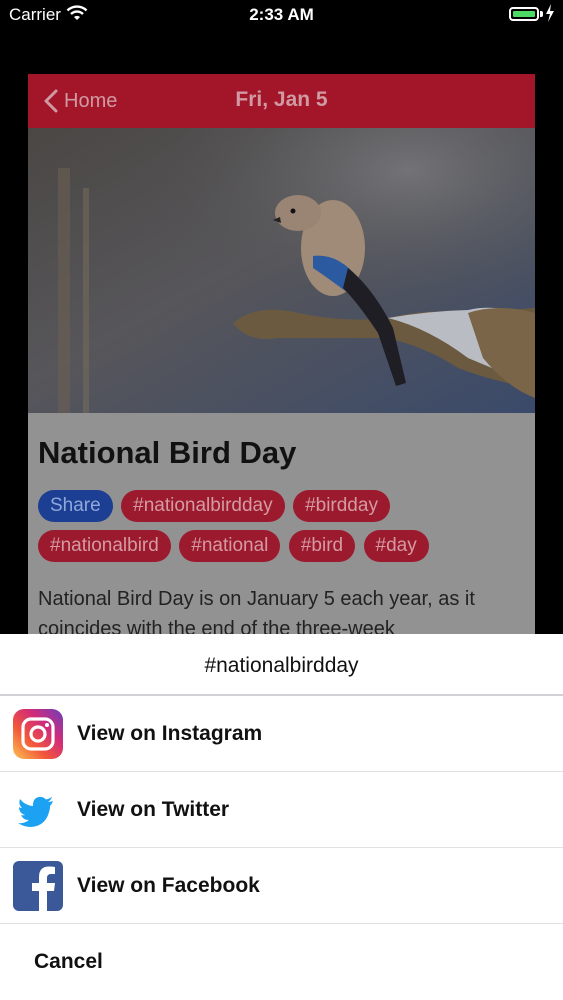  What do you see at coordinates (68, 961) in the screenshot?
I see `cancel-label: Cancel` at bounding box center [68, 961].